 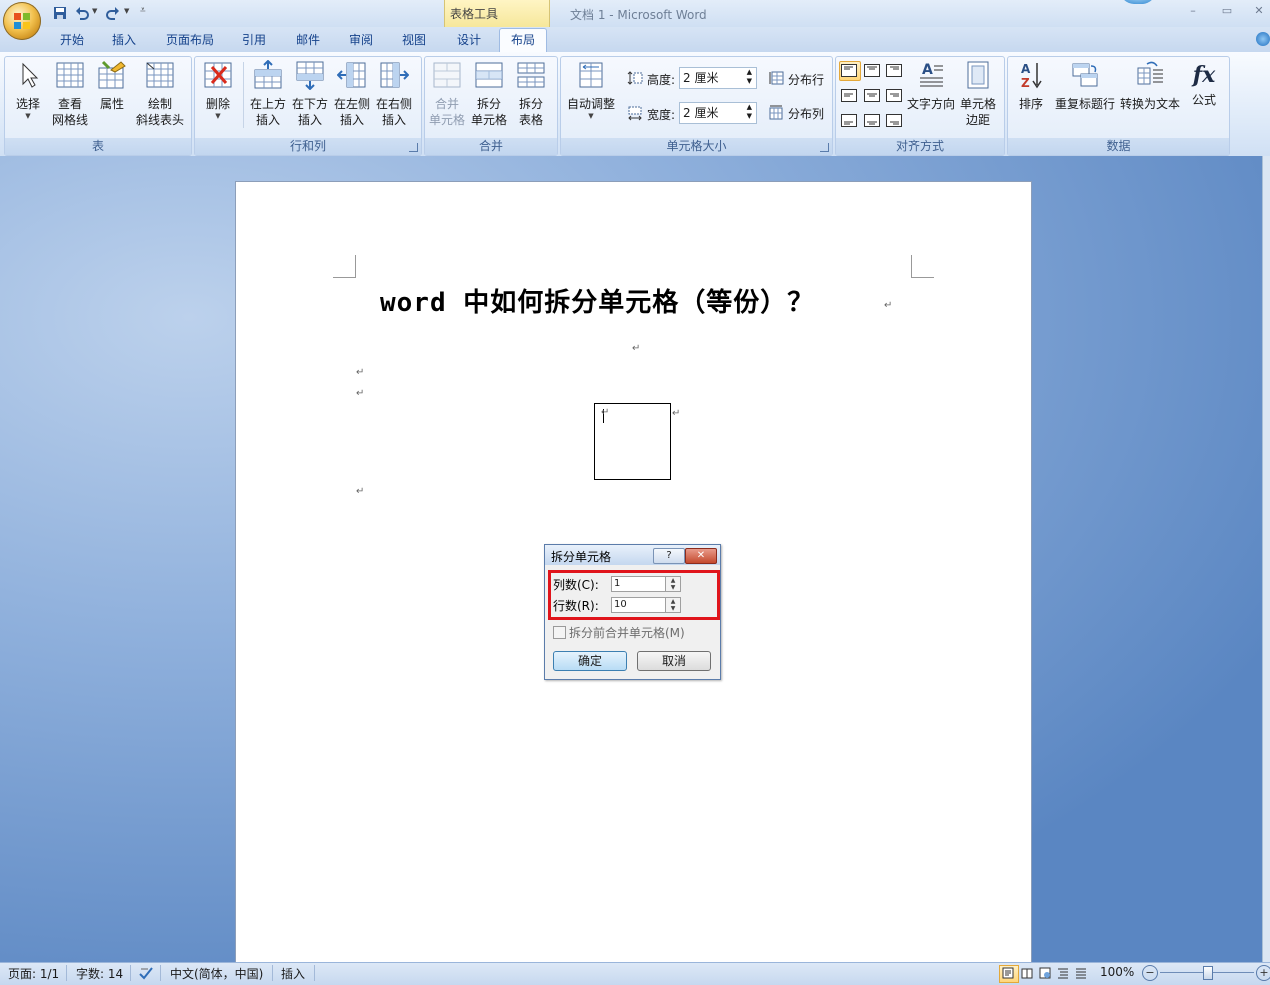 What do you see at coordinates (216, 973) in the screenshot?
I see `language-indicator: 中文(简体，中国)` at bounding box center [216, 973].